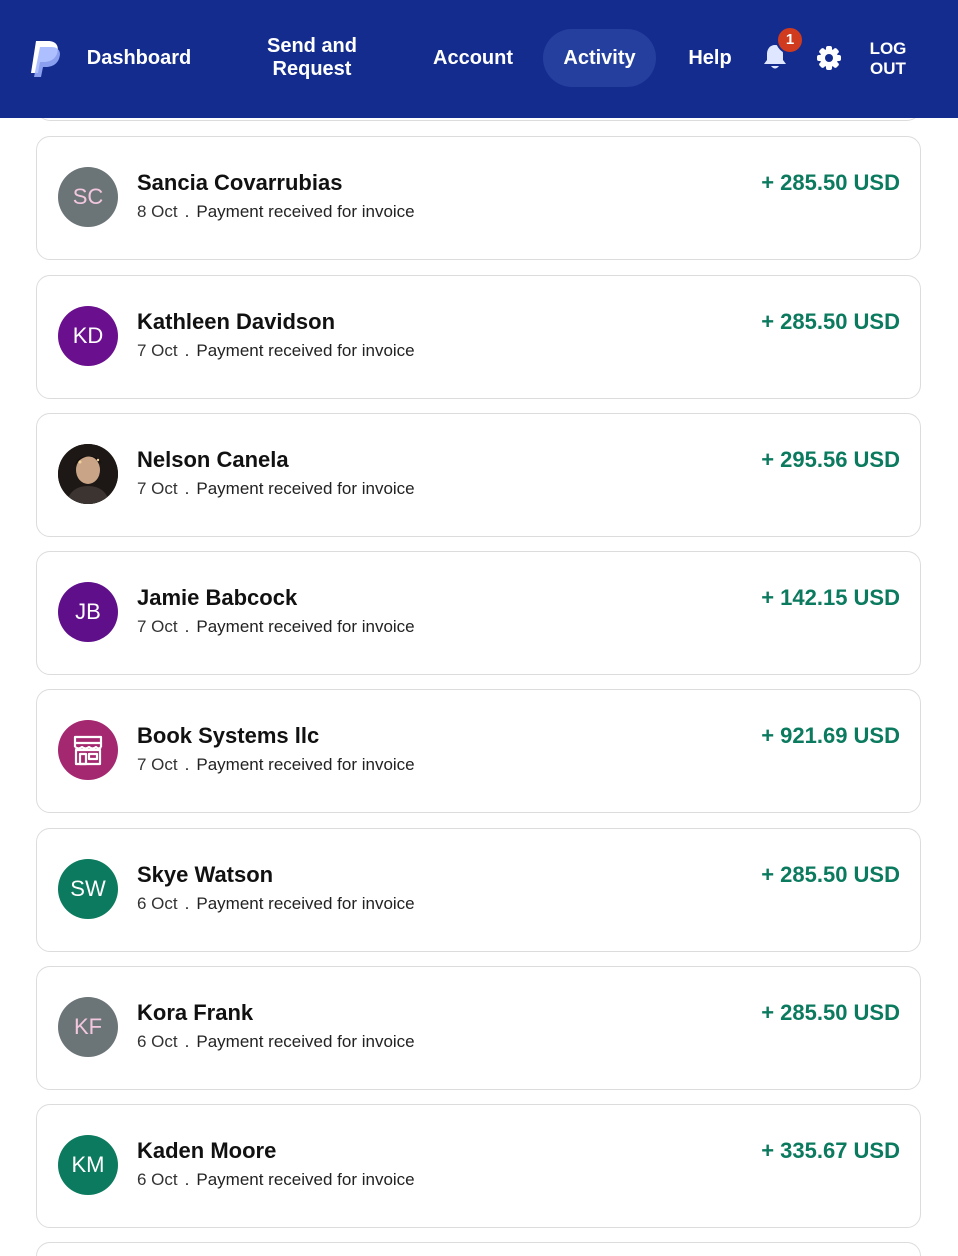 Image resolution: width=958 pixels, height=1256 pixels. What do you see at coordinates (228, 735) in the screenshot?
I see `payer-name: Book Systems llc` at bounding box center [228, 735].